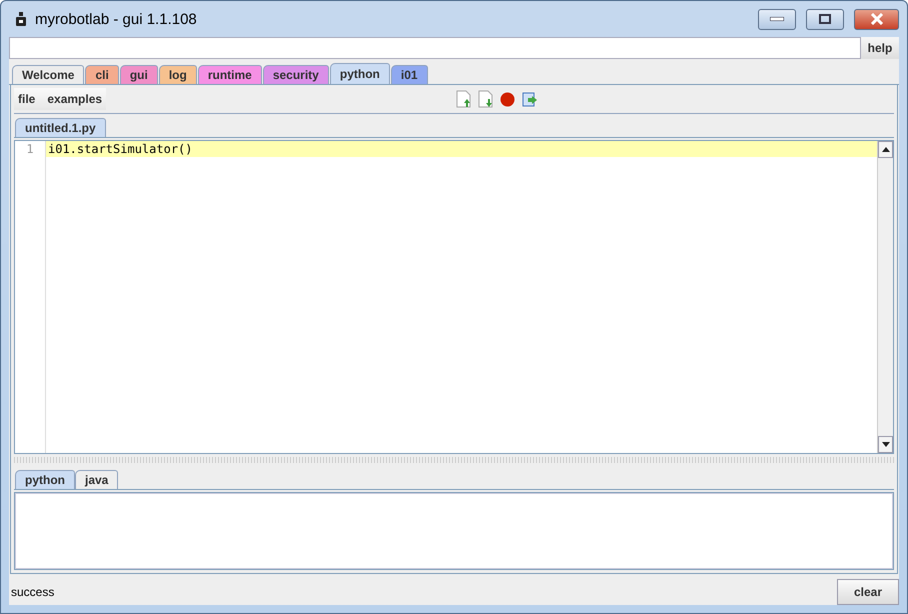 This screenshot has width=908, height=614. Describe the element at coordinates (139, 74) in the screenshot. I see `service-tab: gui` at that location.